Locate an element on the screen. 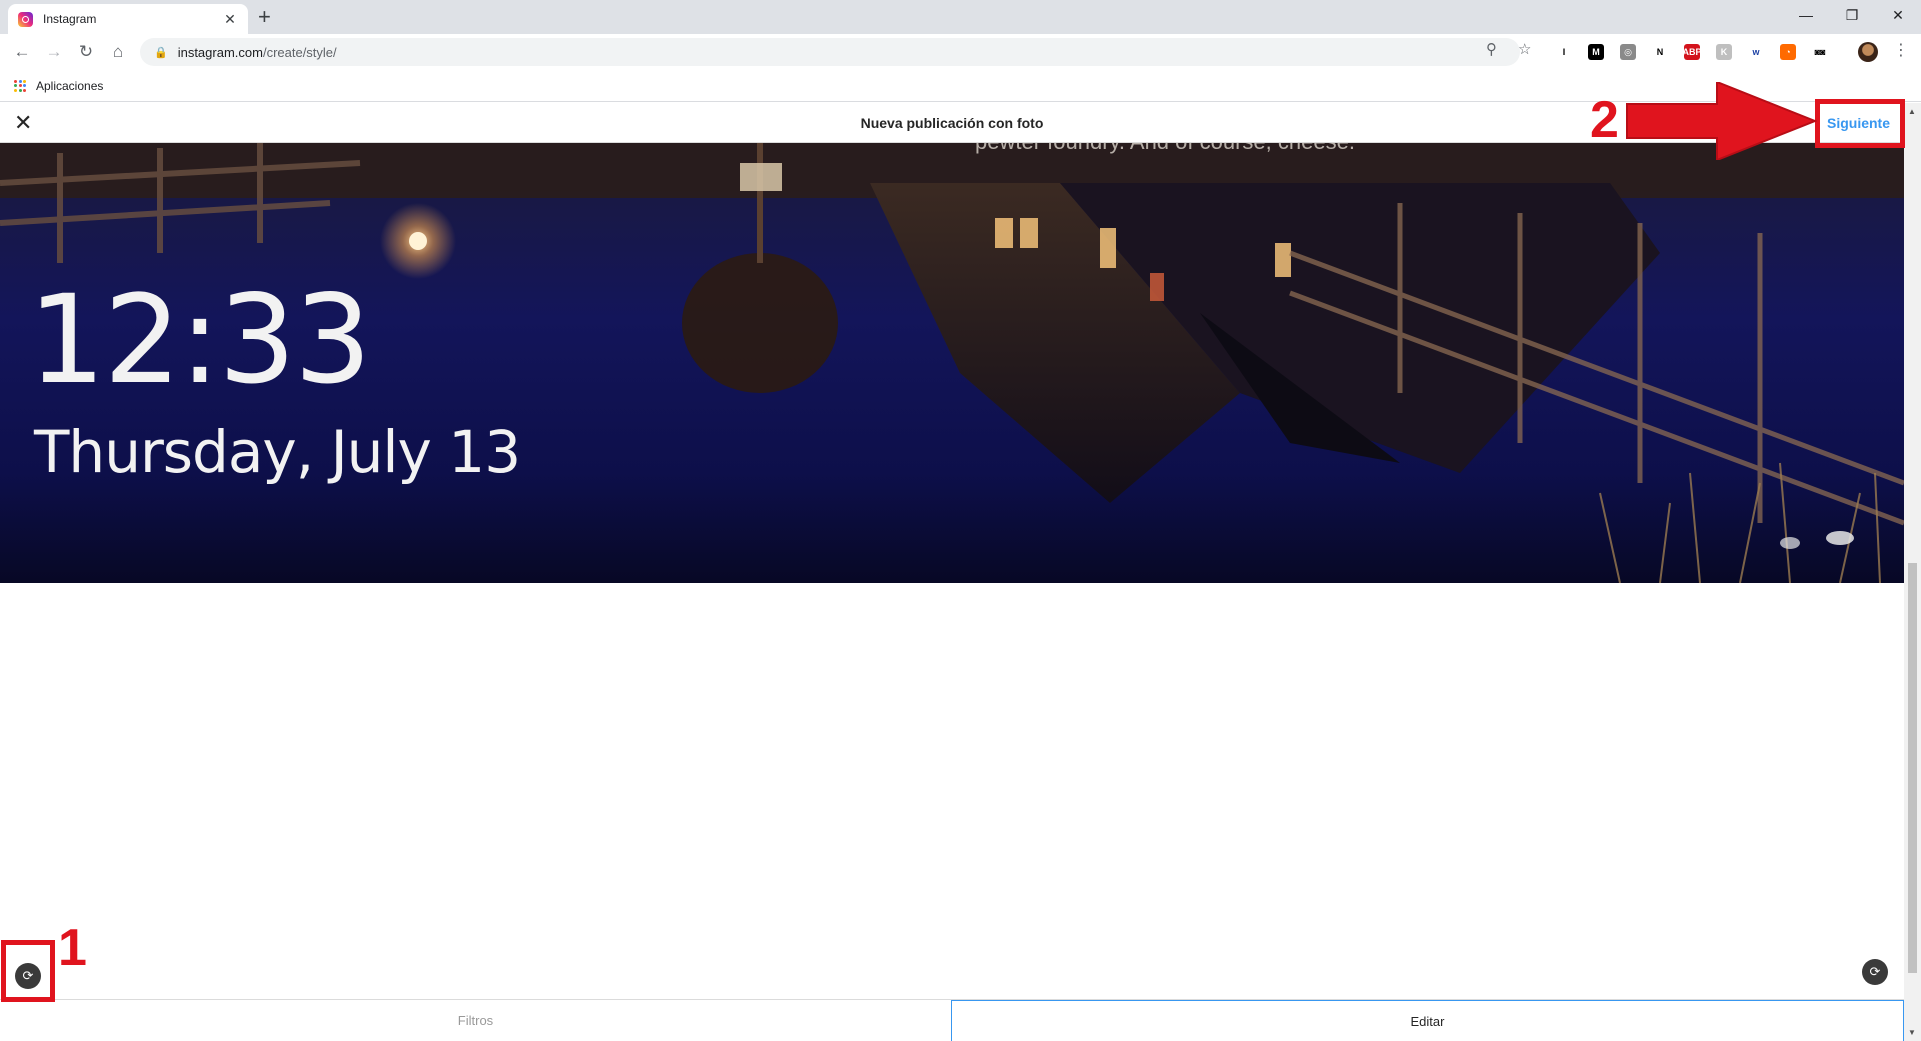  profile-avatar is located at coordinates (1868, 52).